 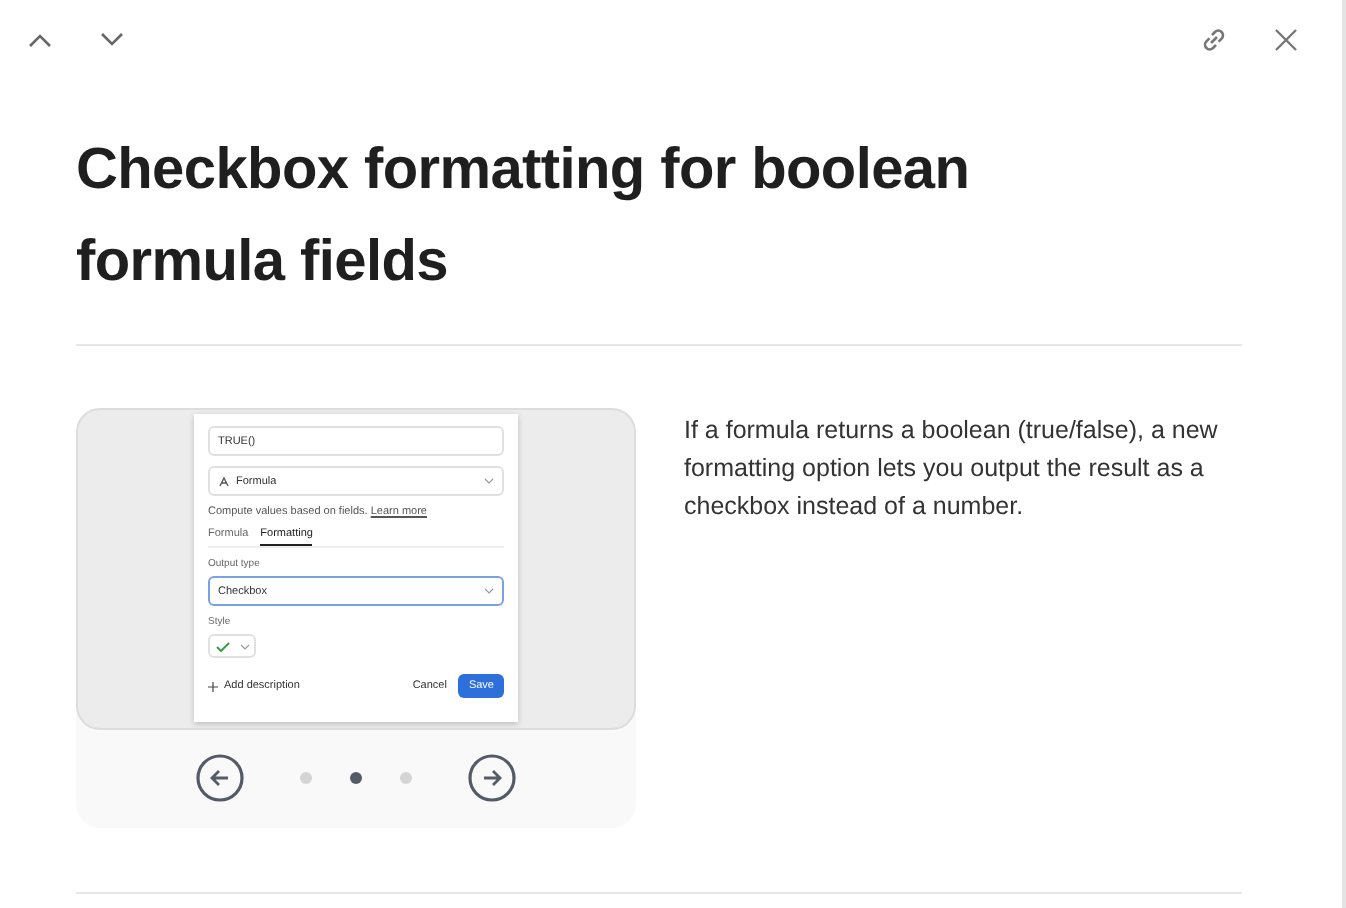 I want to click on next-slide-icon, so click(x=492, y=778).